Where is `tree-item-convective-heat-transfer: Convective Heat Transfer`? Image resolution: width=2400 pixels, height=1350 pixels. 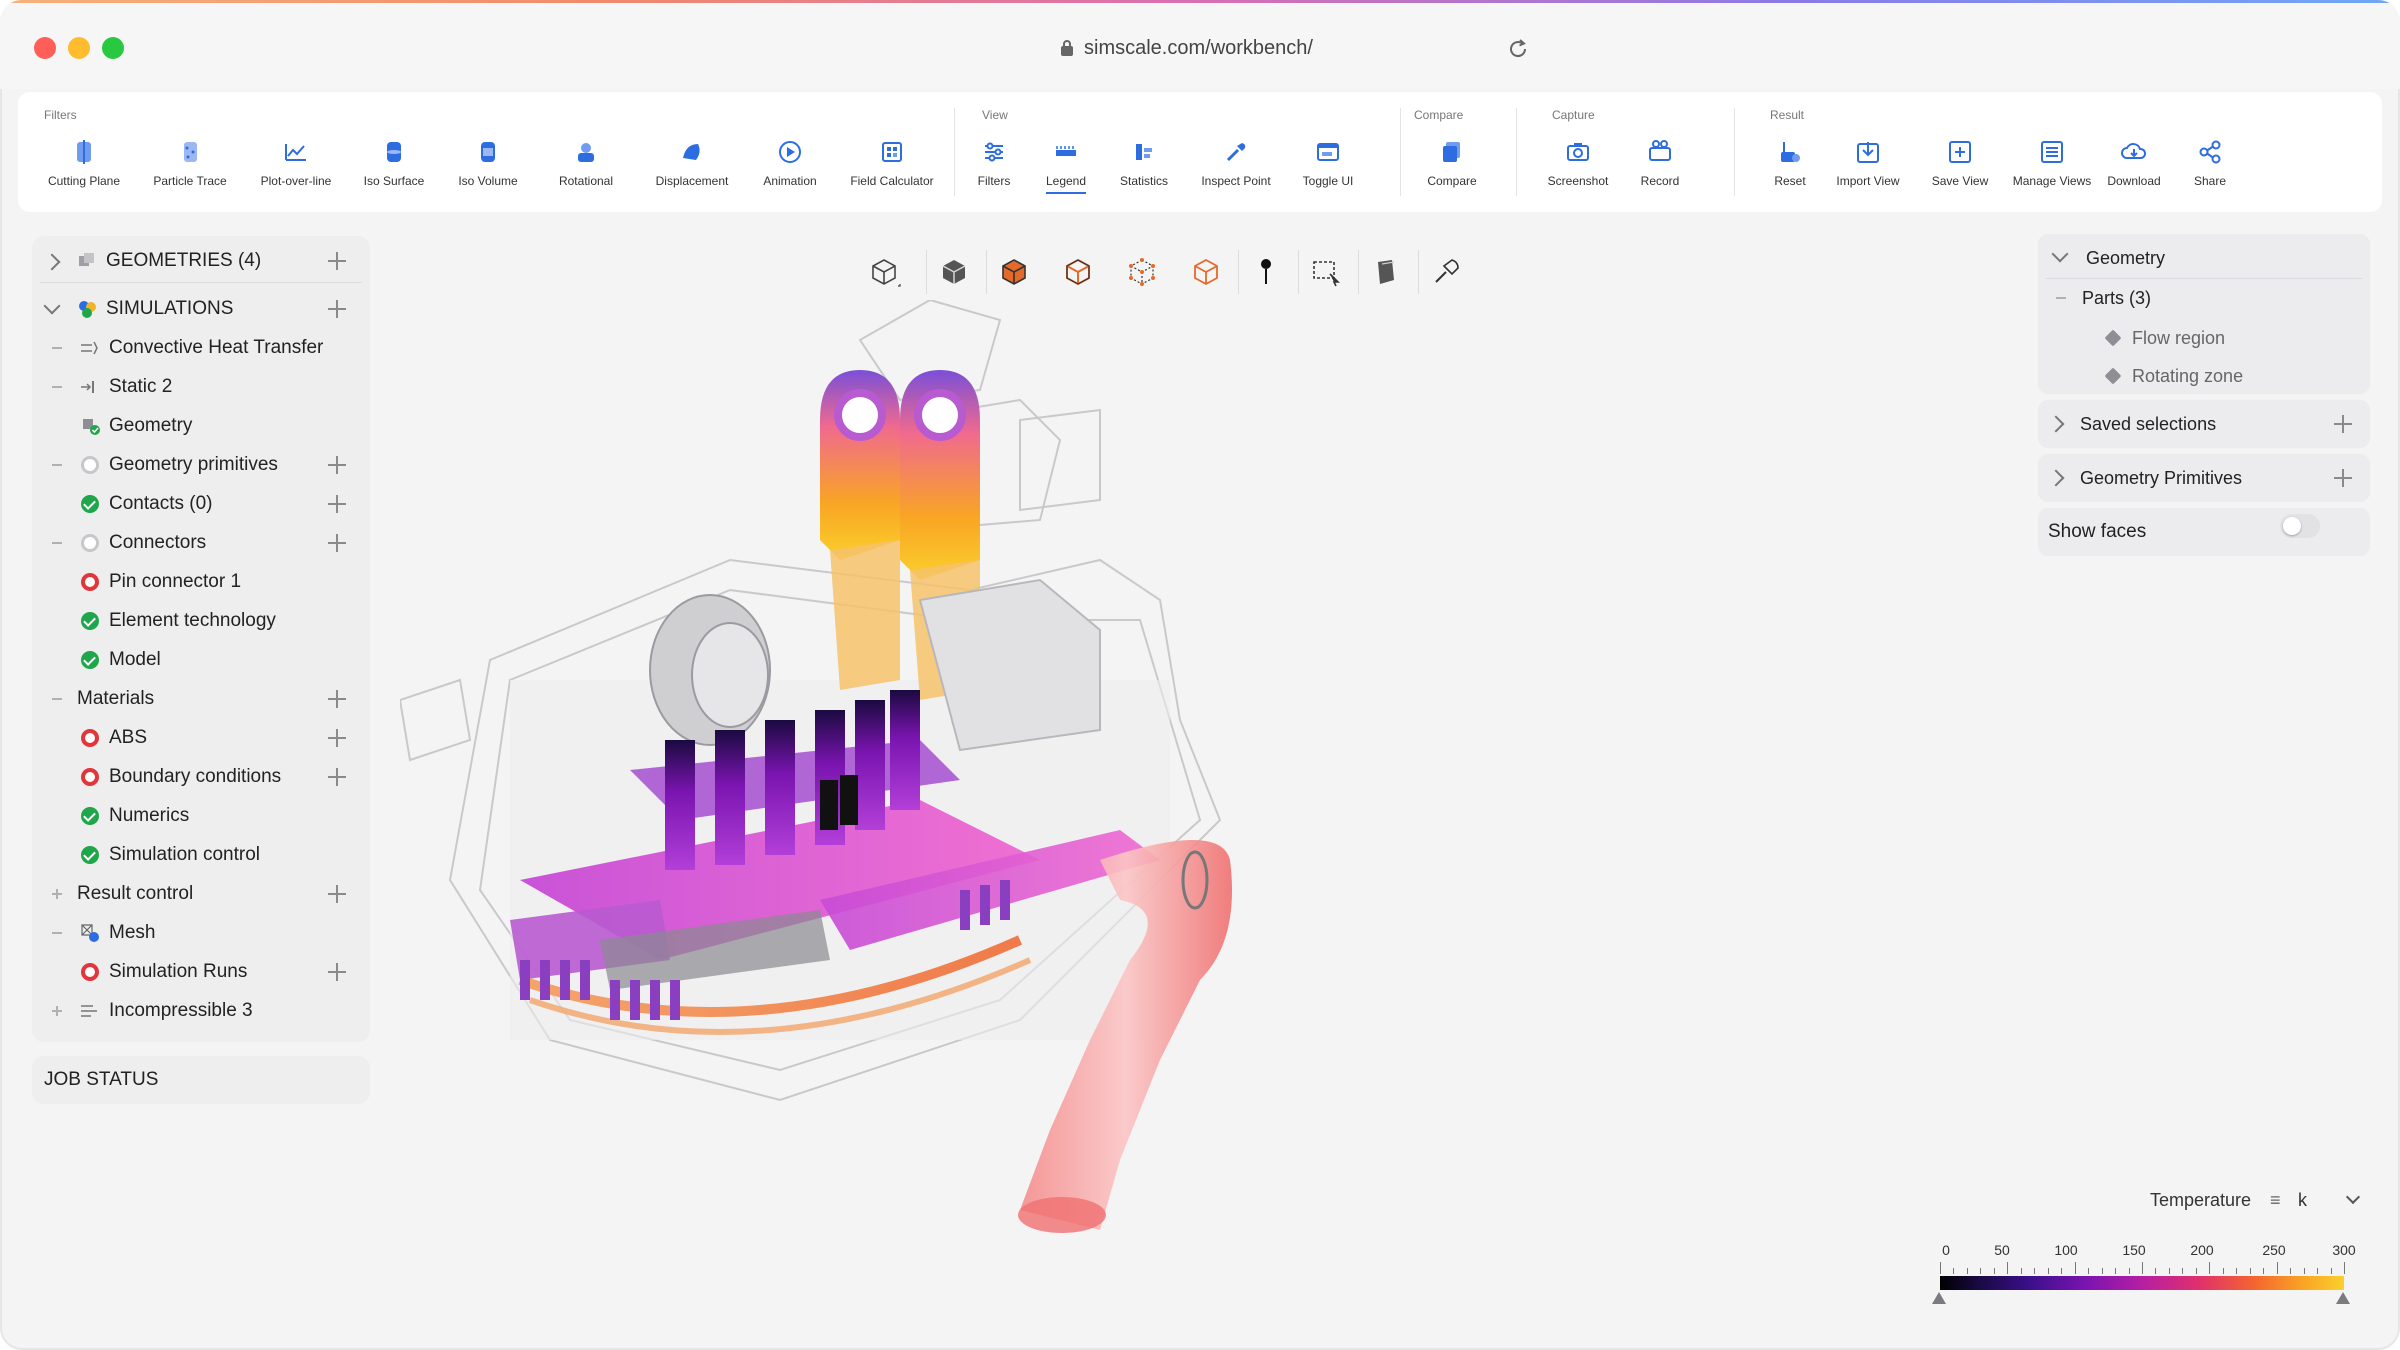 tree-item-convective-heat-transfer: Convective Heat Transfer is located at coordinates (201, 348).